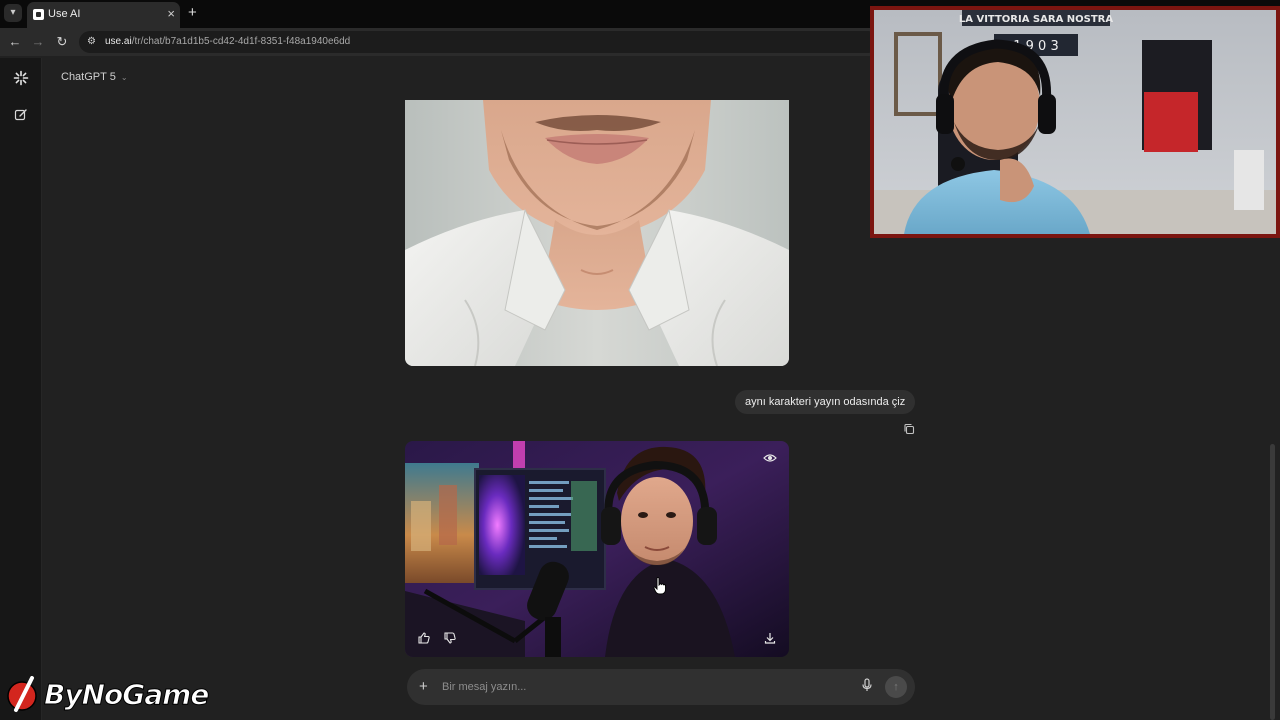  What do you see at coordinates (171, 14) in the screenshot?
I see `close-tab-icon: ×` at bounding box center [171, 14].